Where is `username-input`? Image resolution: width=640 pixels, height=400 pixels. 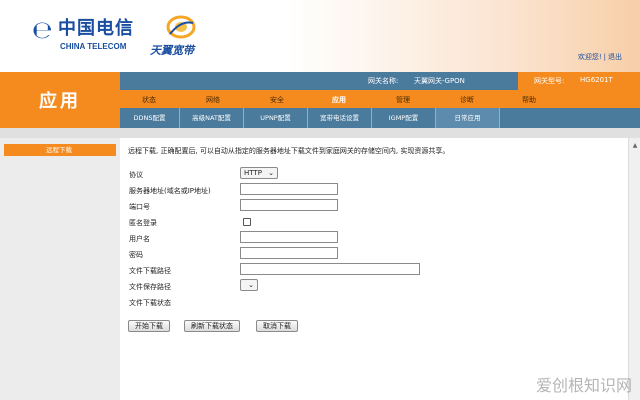 username-input is located at coordinates (289, 237).